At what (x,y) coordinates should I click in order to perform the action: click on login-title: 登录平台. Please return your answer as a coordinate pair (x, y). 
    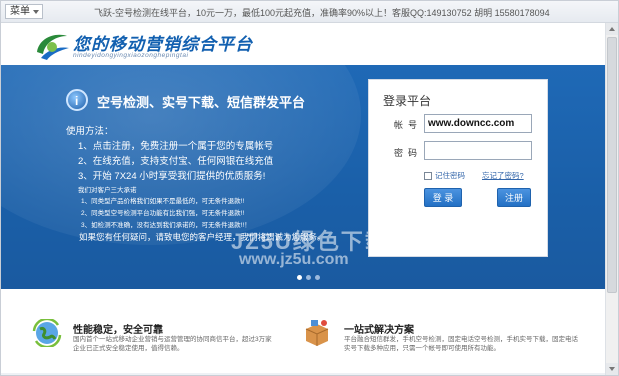
    Looking at the image, I should click on (407, 101).